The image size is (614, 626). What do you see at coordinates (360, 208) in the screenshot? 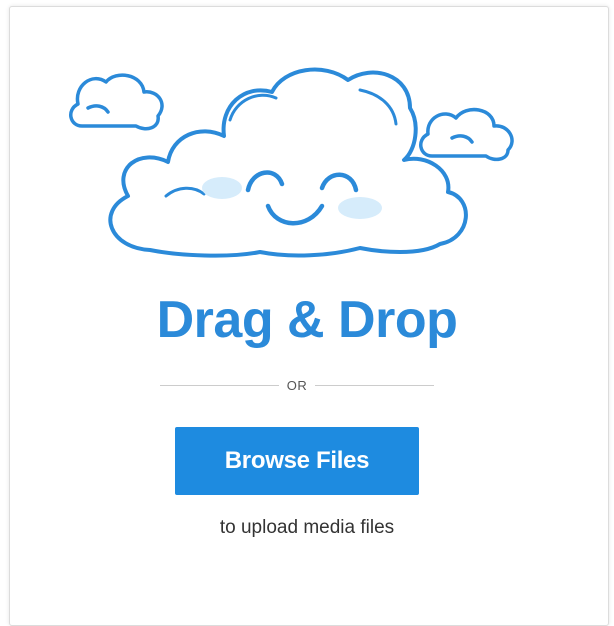
I see `cheek-right` at bounding box center [360, 208].